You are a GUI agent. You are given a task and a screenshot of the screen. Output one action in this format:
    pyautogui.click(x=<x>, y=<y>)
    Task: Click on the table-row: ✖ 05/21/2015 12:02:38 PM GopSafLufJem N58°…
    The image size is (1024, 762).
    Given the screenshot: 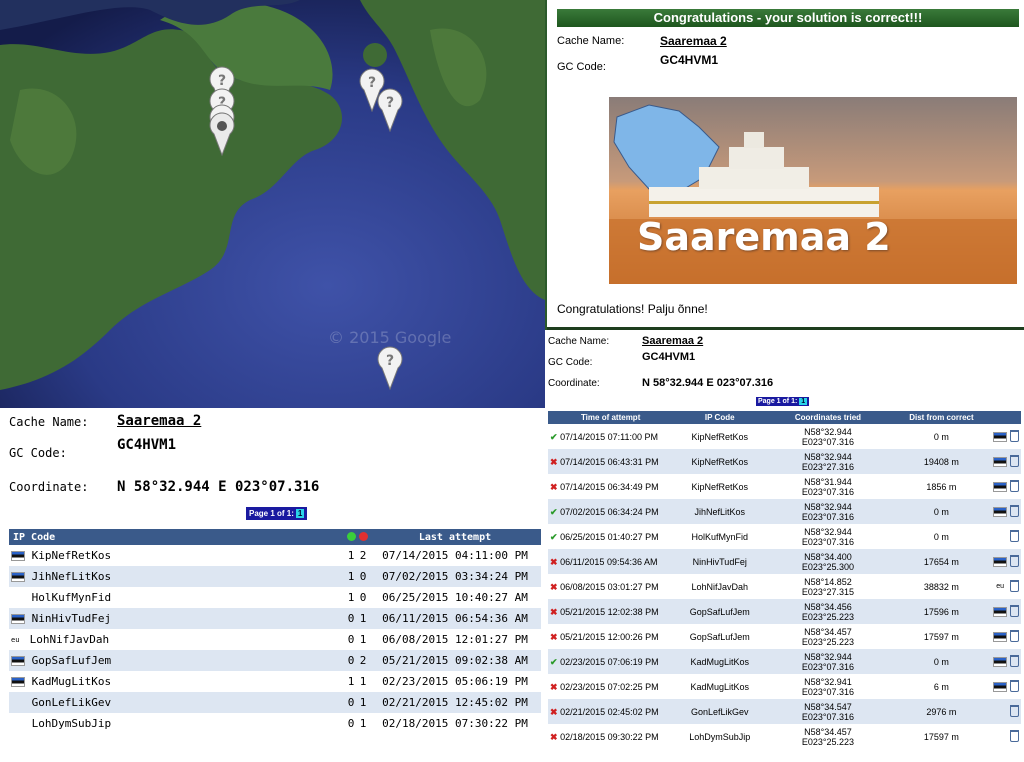 What is the action you would take?
    pyautogui.click(x=784, y=611)
    